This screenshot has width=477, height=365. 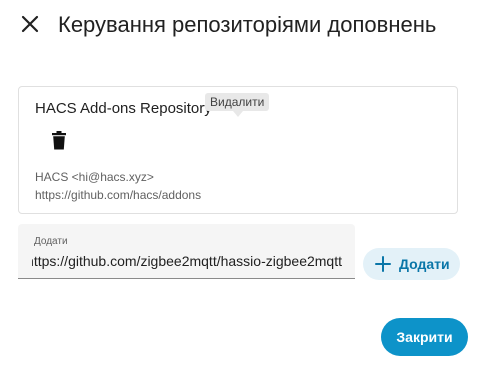 What do you see at coordinates (247, 24) in the screenshot?
I see `dialog-title: Керування репозиторіями доповнень` at bounding box center [247, 24].